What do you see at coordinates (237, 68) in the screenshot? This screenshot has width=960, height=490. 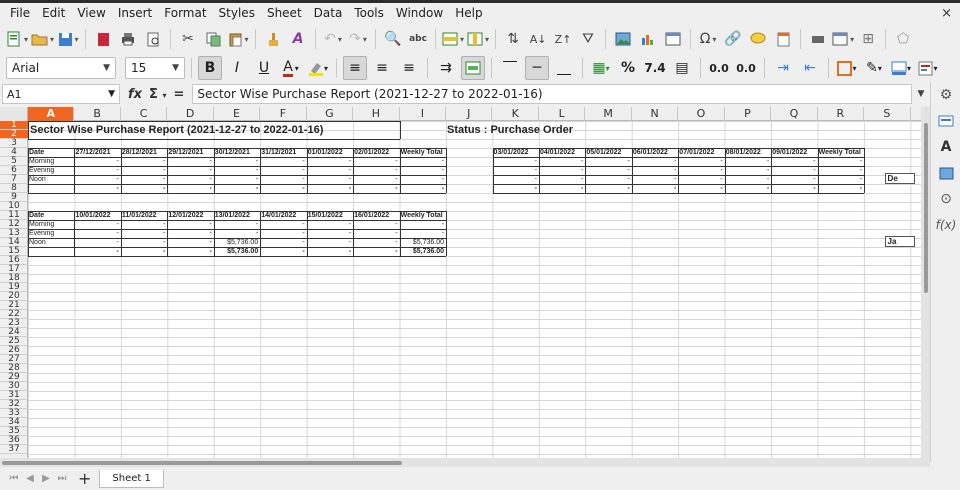 I see `italic-button: I` at bounding box center [237, 68].